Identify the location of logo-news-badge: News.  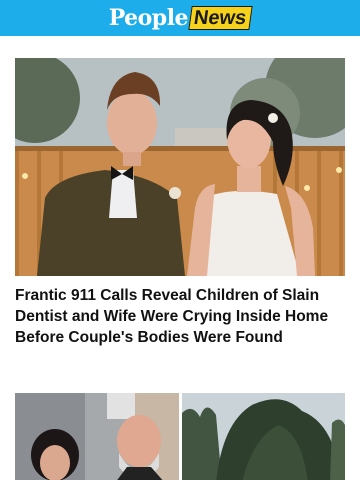
(220, 18).